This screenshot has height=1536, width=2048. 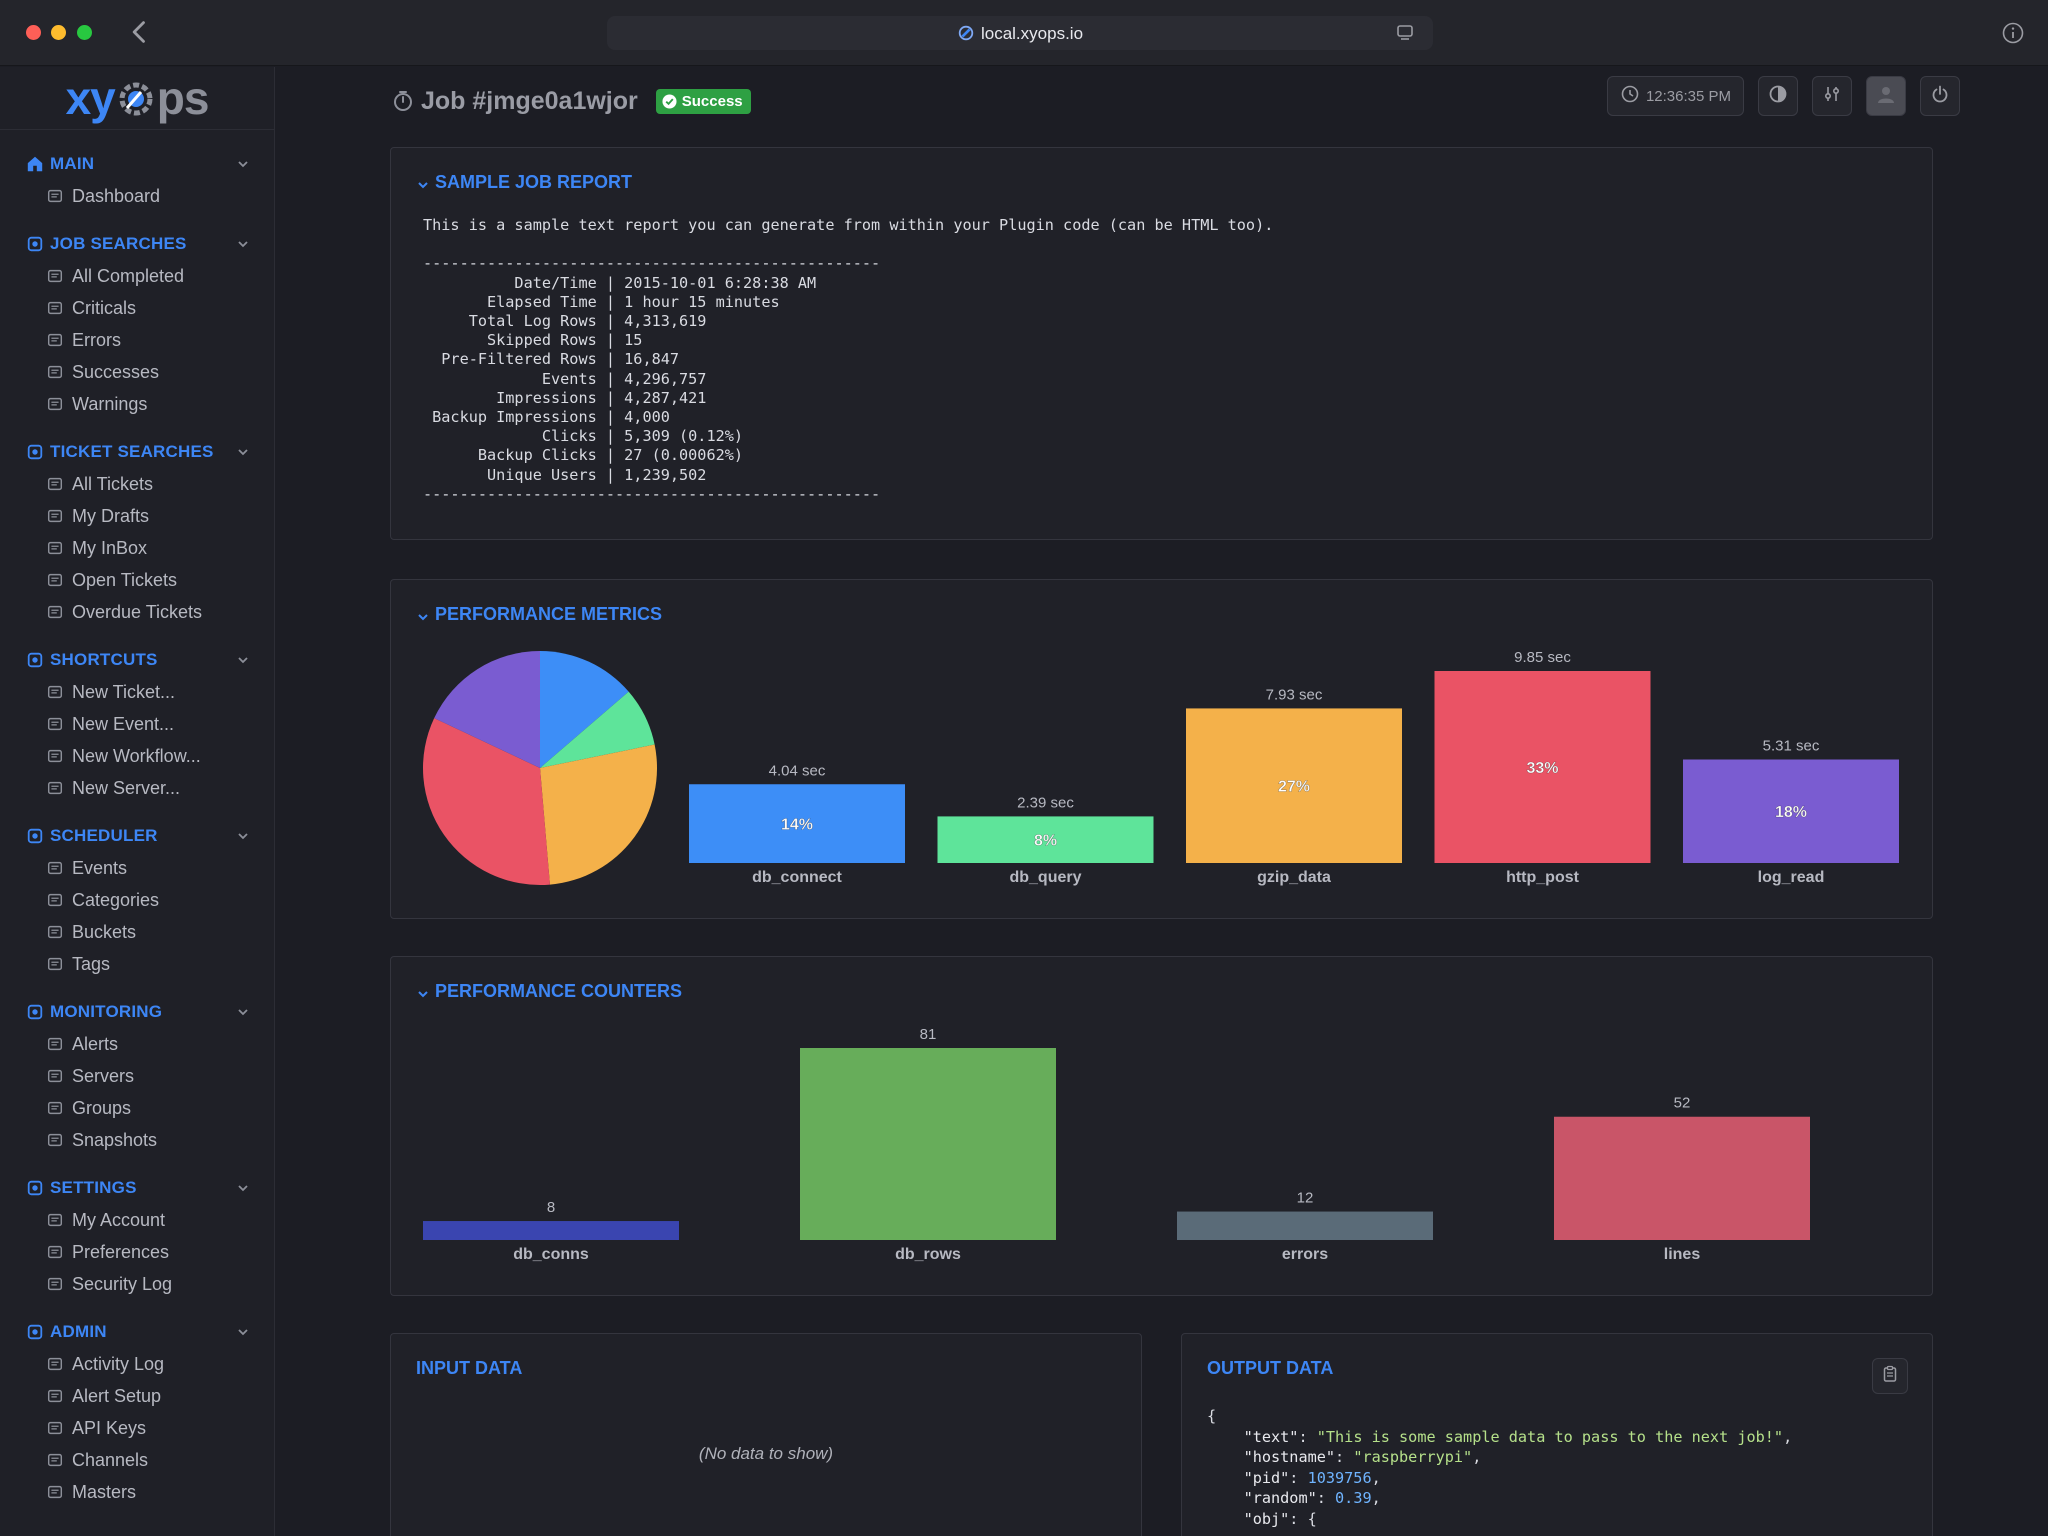 I want to click on zoom-window-button, so click(x=84, y=32).